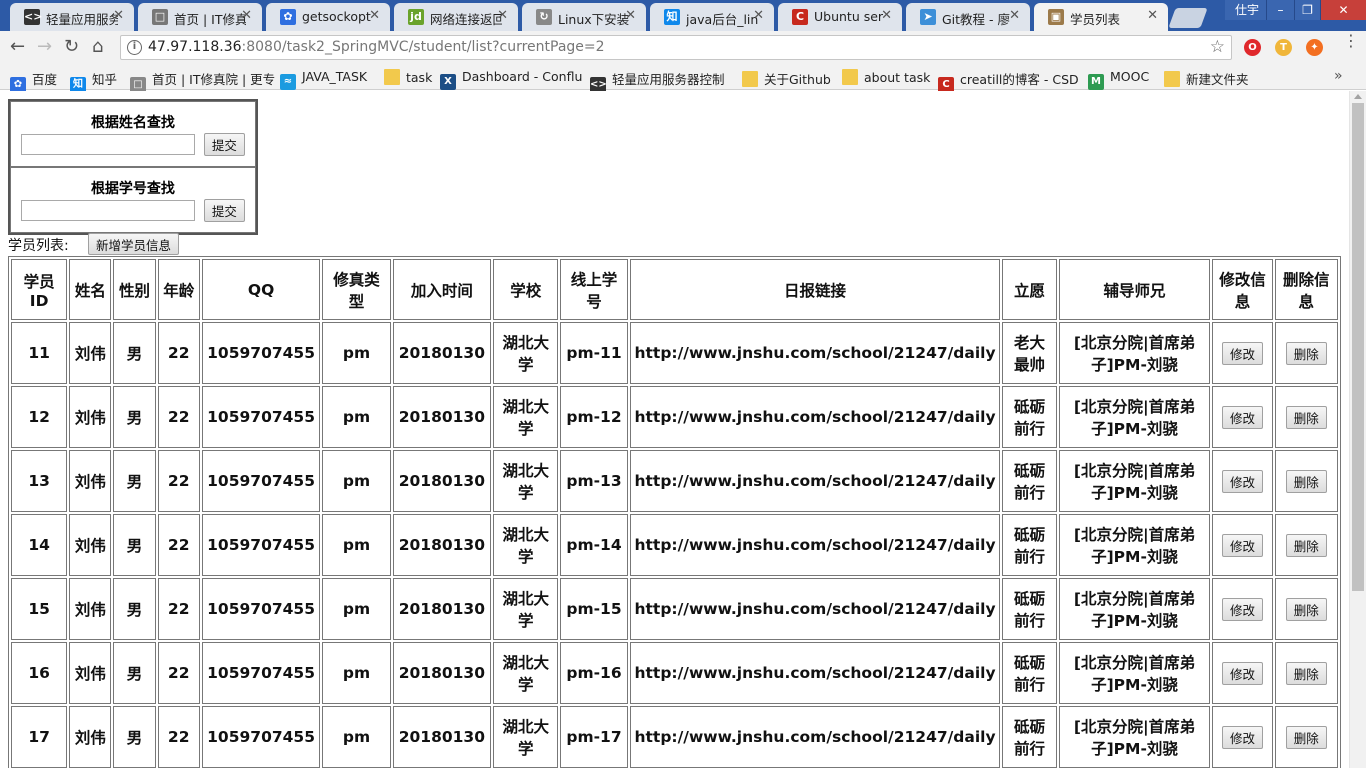 This screenshot has width=1366, height=768. Describe the element at coordinates (108, 210) in the screenshot. I see `id-search-input` at that location.